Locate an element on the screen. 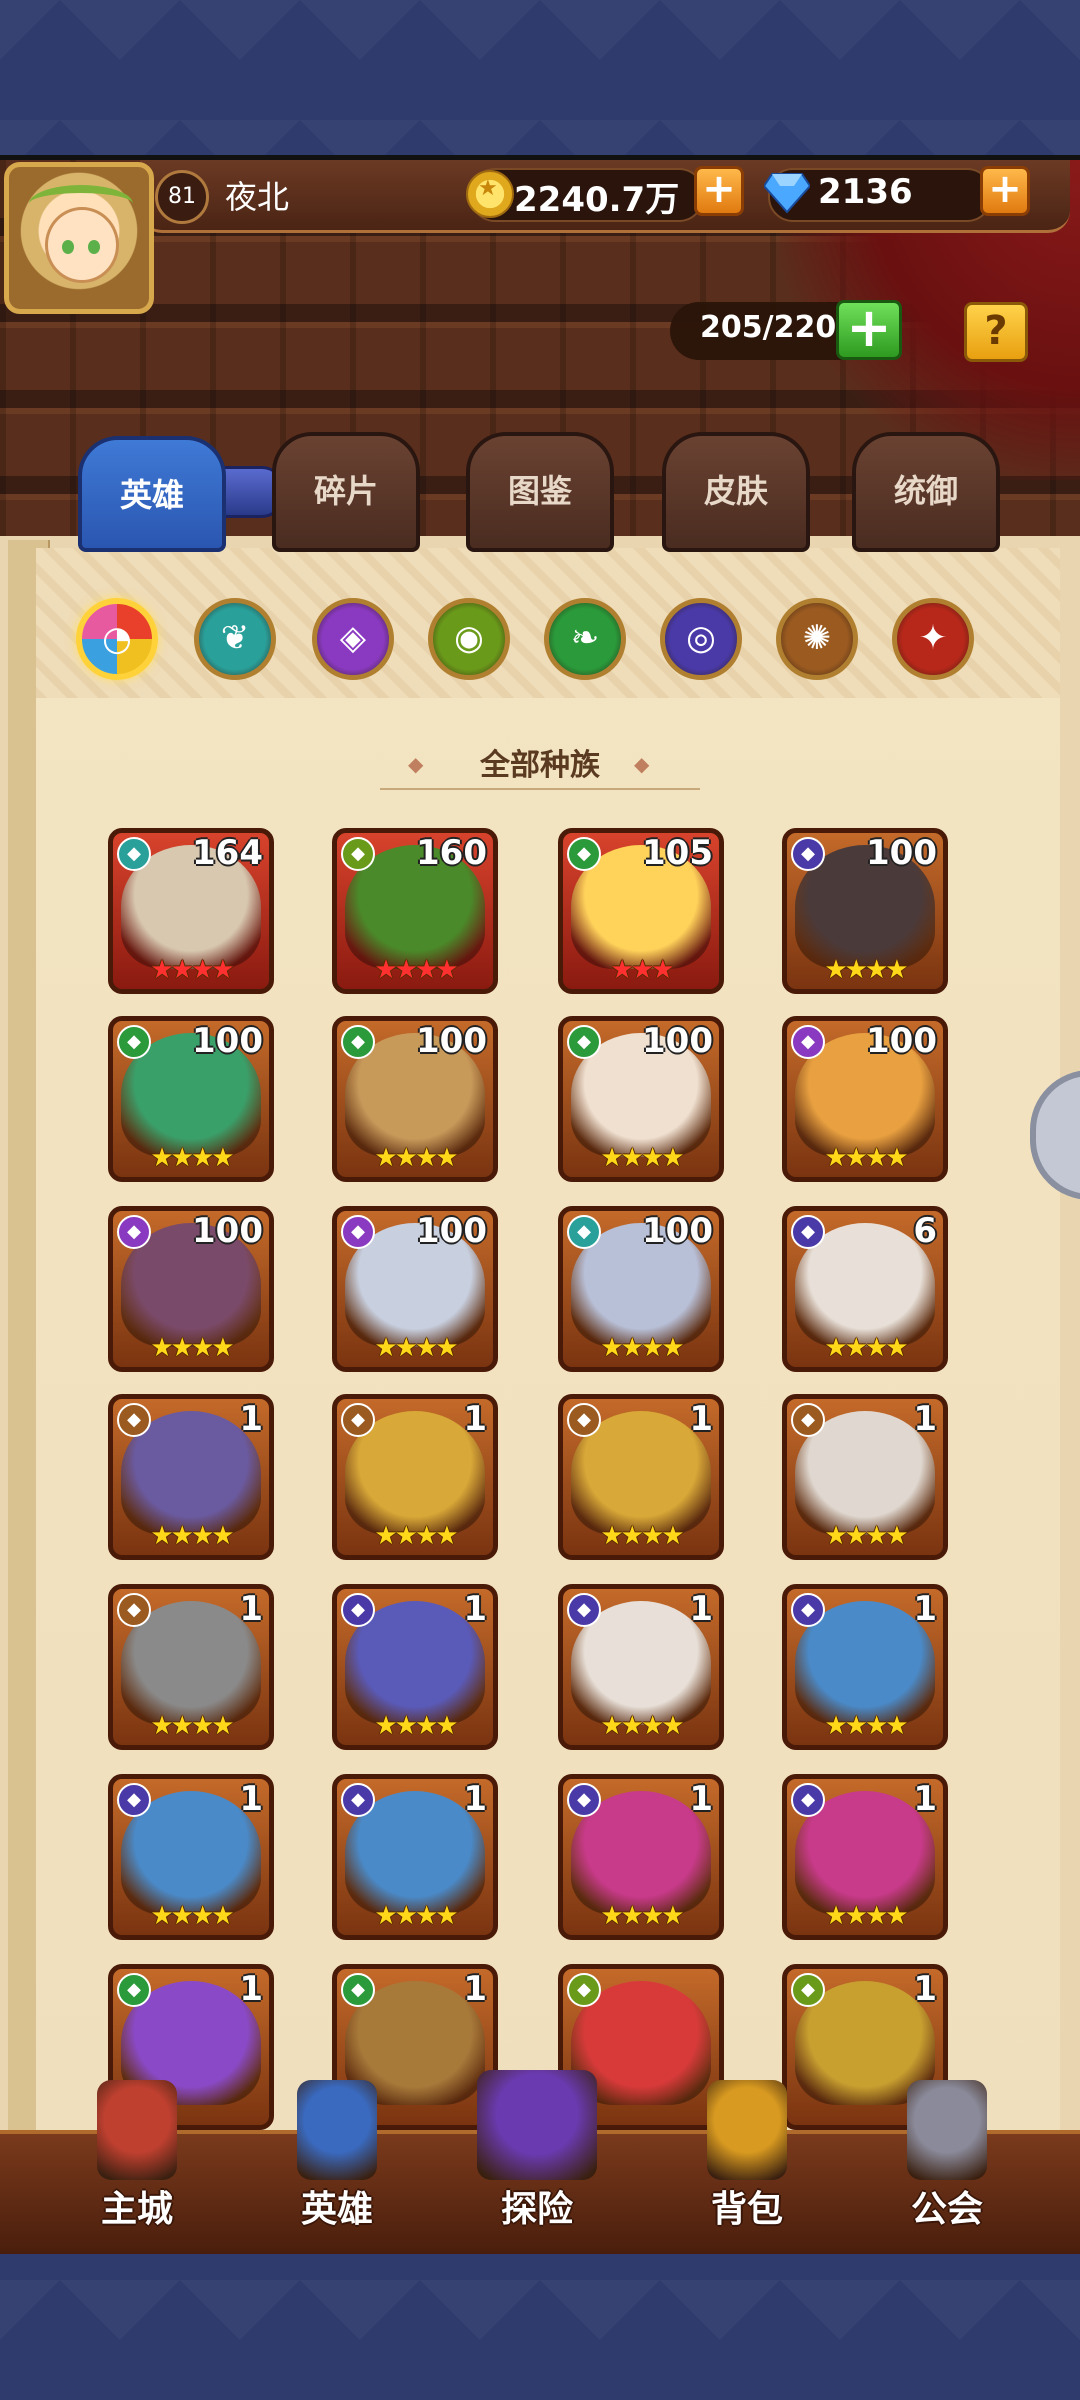 This screenshot has height=2400, width=1080. nav-backpack: 背包 is located at coordinates (747, 2160).